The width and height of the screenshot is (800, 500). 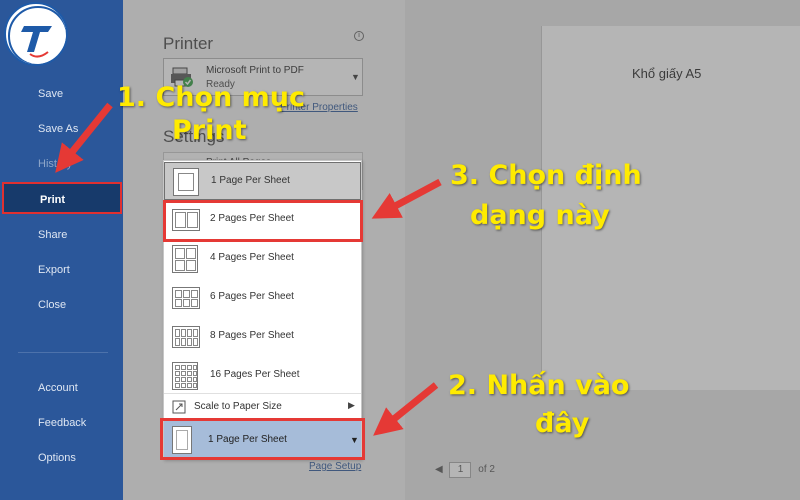 What do you see at coordinates (61, 270) in the screenshot?
I see `sidebar-item-export: Export` at bounding box center [61, 270].